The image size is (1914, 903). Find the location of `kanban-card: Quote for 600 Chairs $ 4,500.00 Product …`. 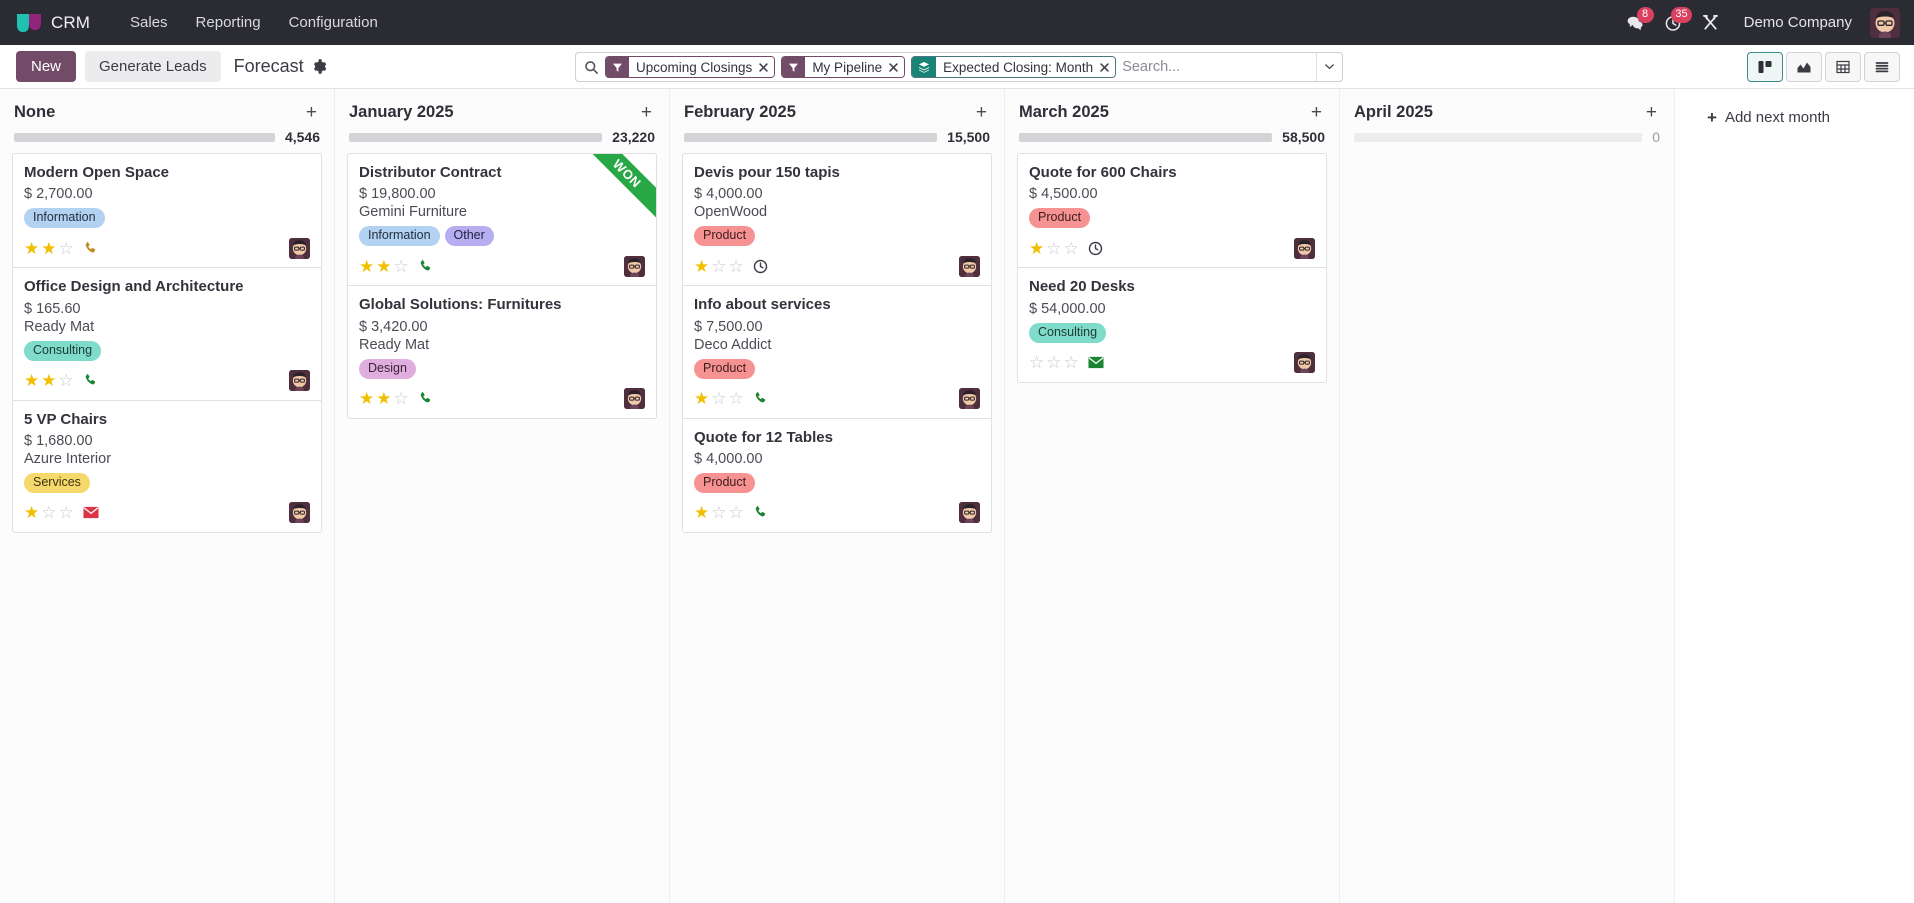

kanban-card: Quote for 600 Chairs $ 4,500.00 Product … is located at coordinates (1172, 210).